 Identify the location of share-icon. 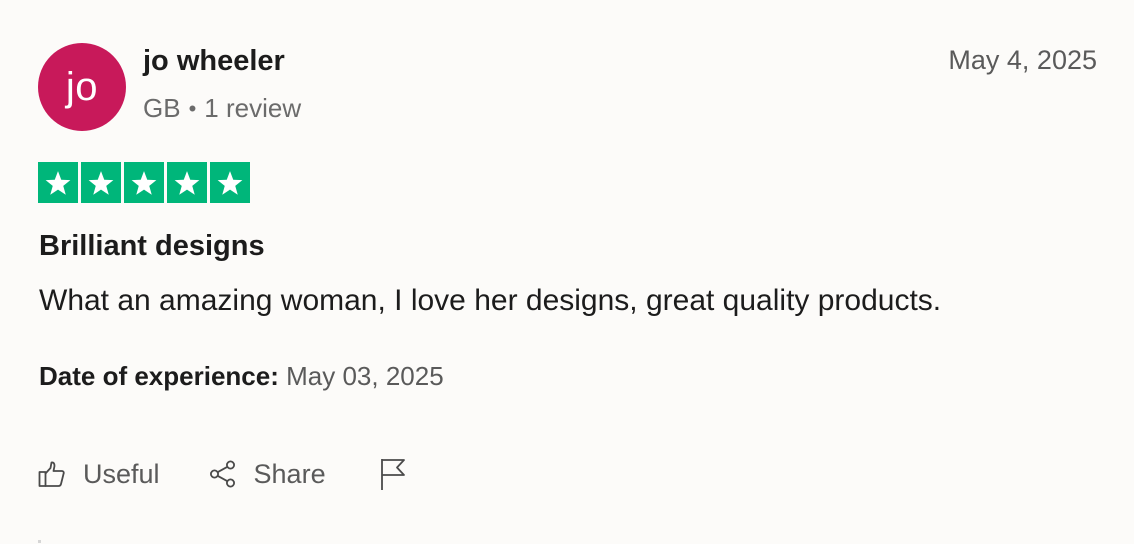
(223, 474).